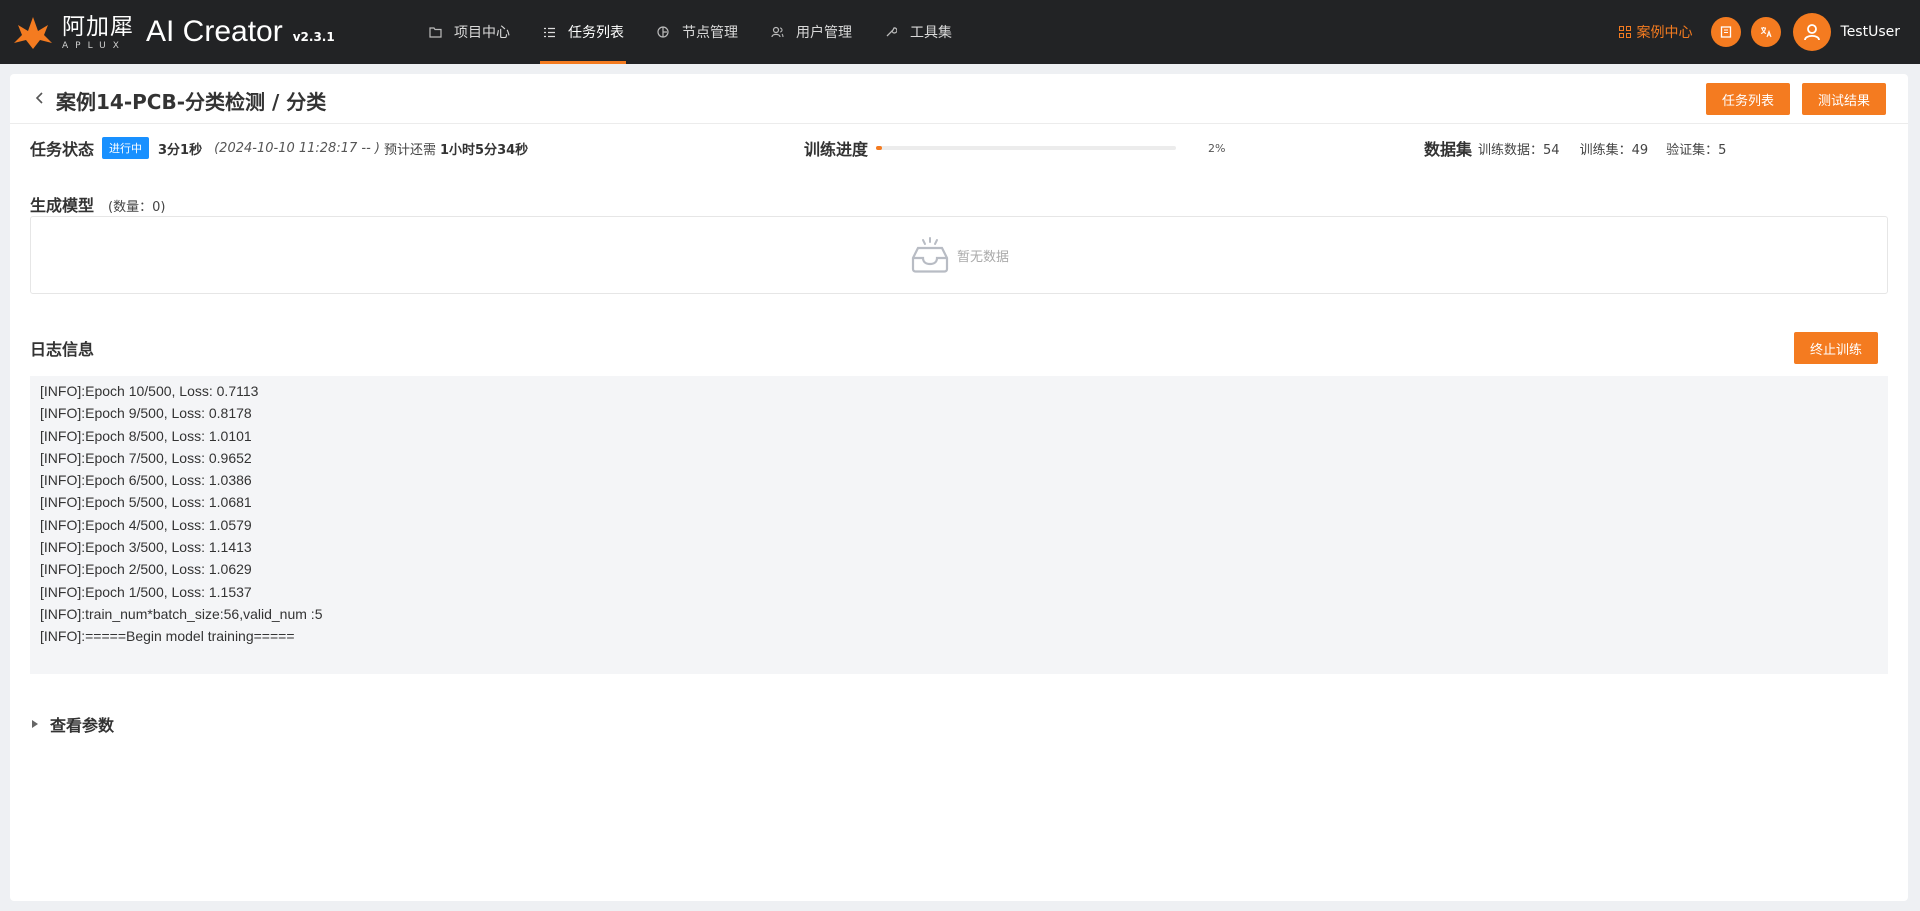  What do you see at coordinates (663, 32) in the screenshot?
I see `node-icon` at bounding box center [663, 32].